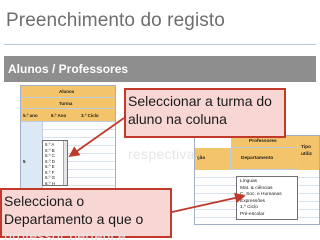 The width and height of the screenshot is (320, 240). Describe the element at coordinates (163, 154) in the screenshot. I see `turma-callout-overflow-text: respectiva.` at that location.